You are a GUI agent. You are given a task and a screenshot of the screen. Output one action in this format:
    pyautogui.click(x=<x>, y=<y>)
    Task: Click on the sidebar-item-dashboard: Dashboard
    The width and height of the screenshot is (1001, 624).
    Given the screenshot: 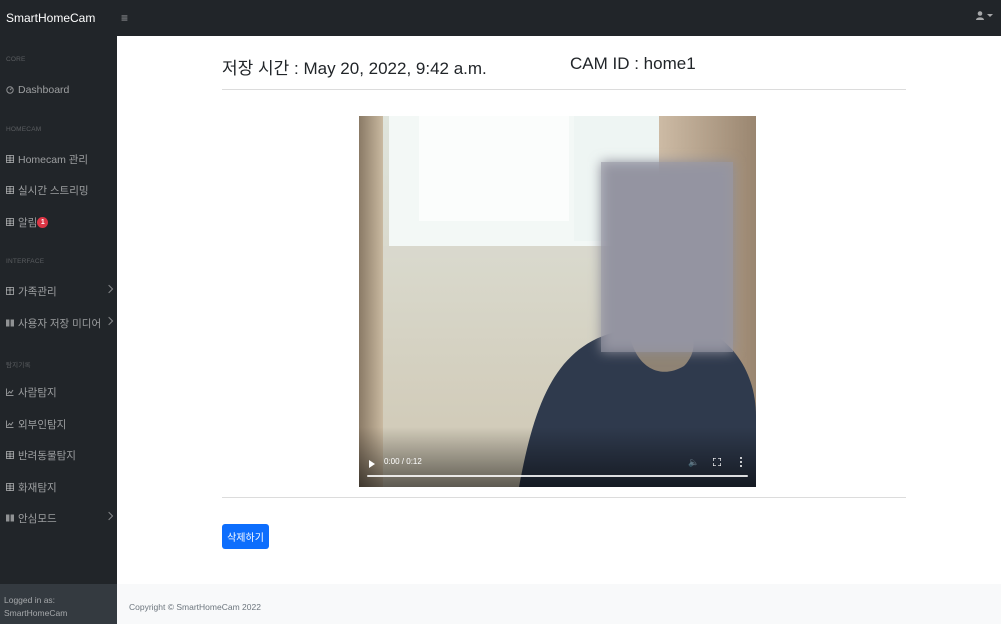 What is the action you would take?
    pyautogui.click(x=59, y=90)
    